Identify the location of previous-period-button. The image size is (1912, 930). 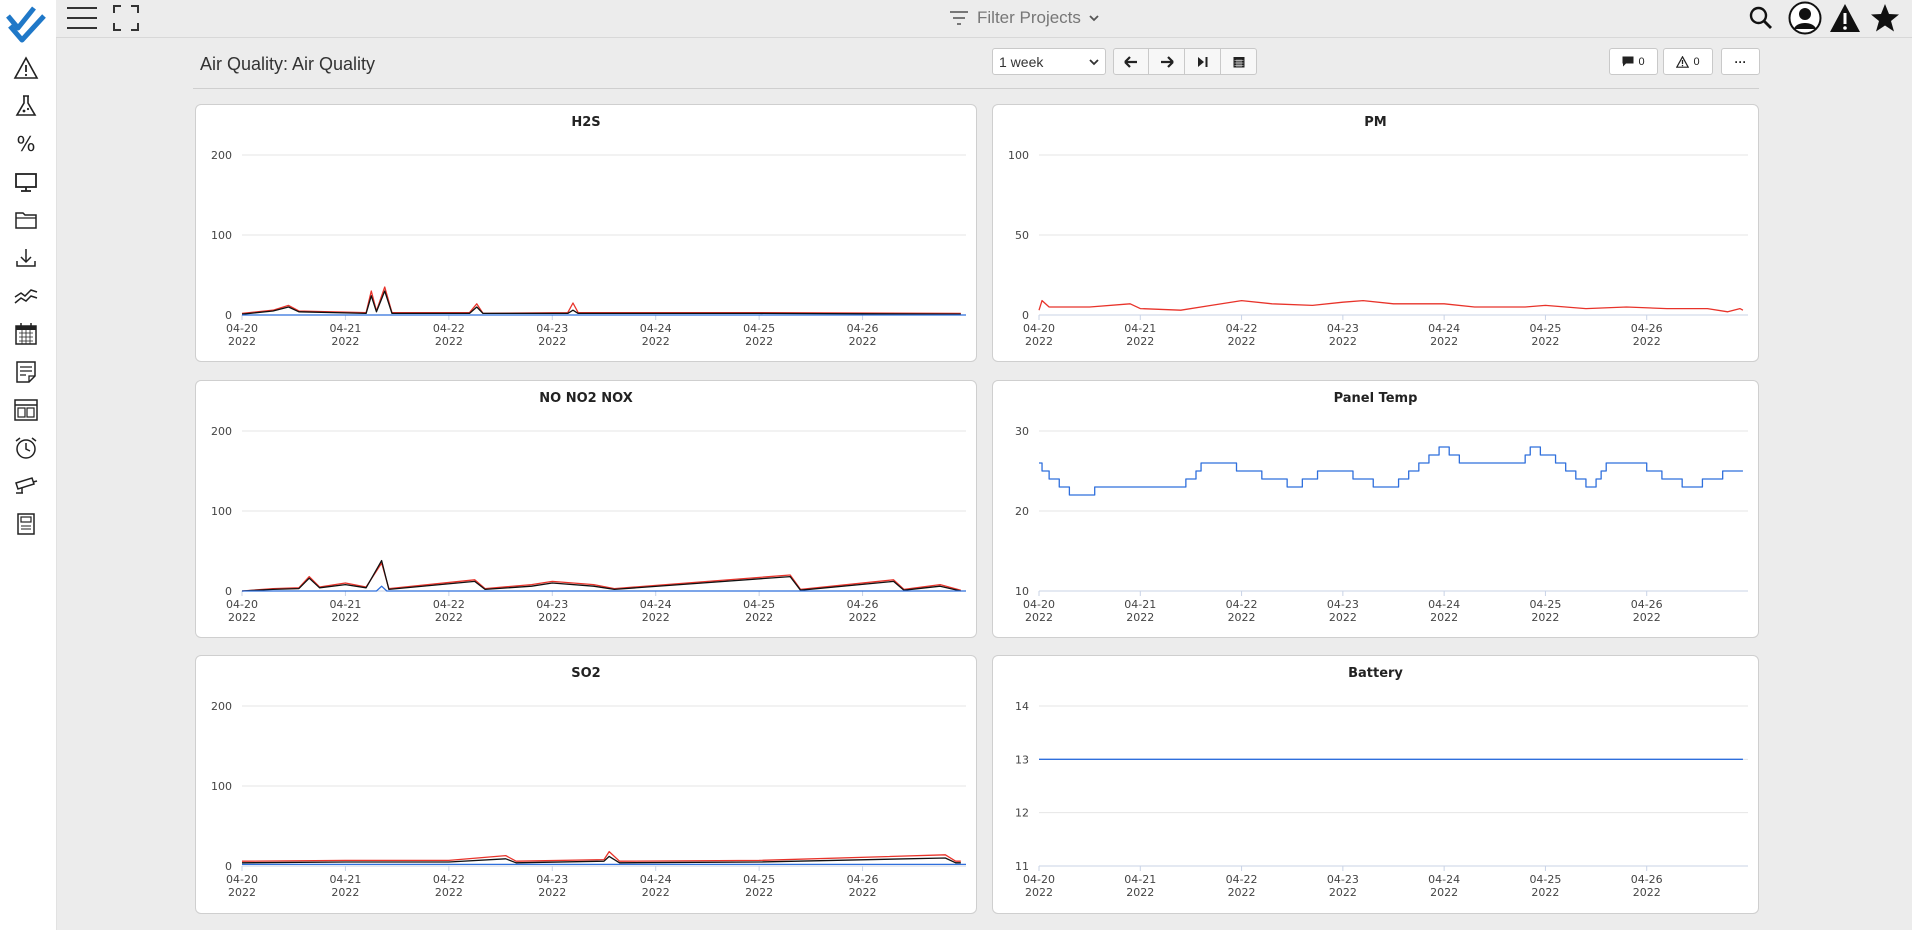
(1131, 61).